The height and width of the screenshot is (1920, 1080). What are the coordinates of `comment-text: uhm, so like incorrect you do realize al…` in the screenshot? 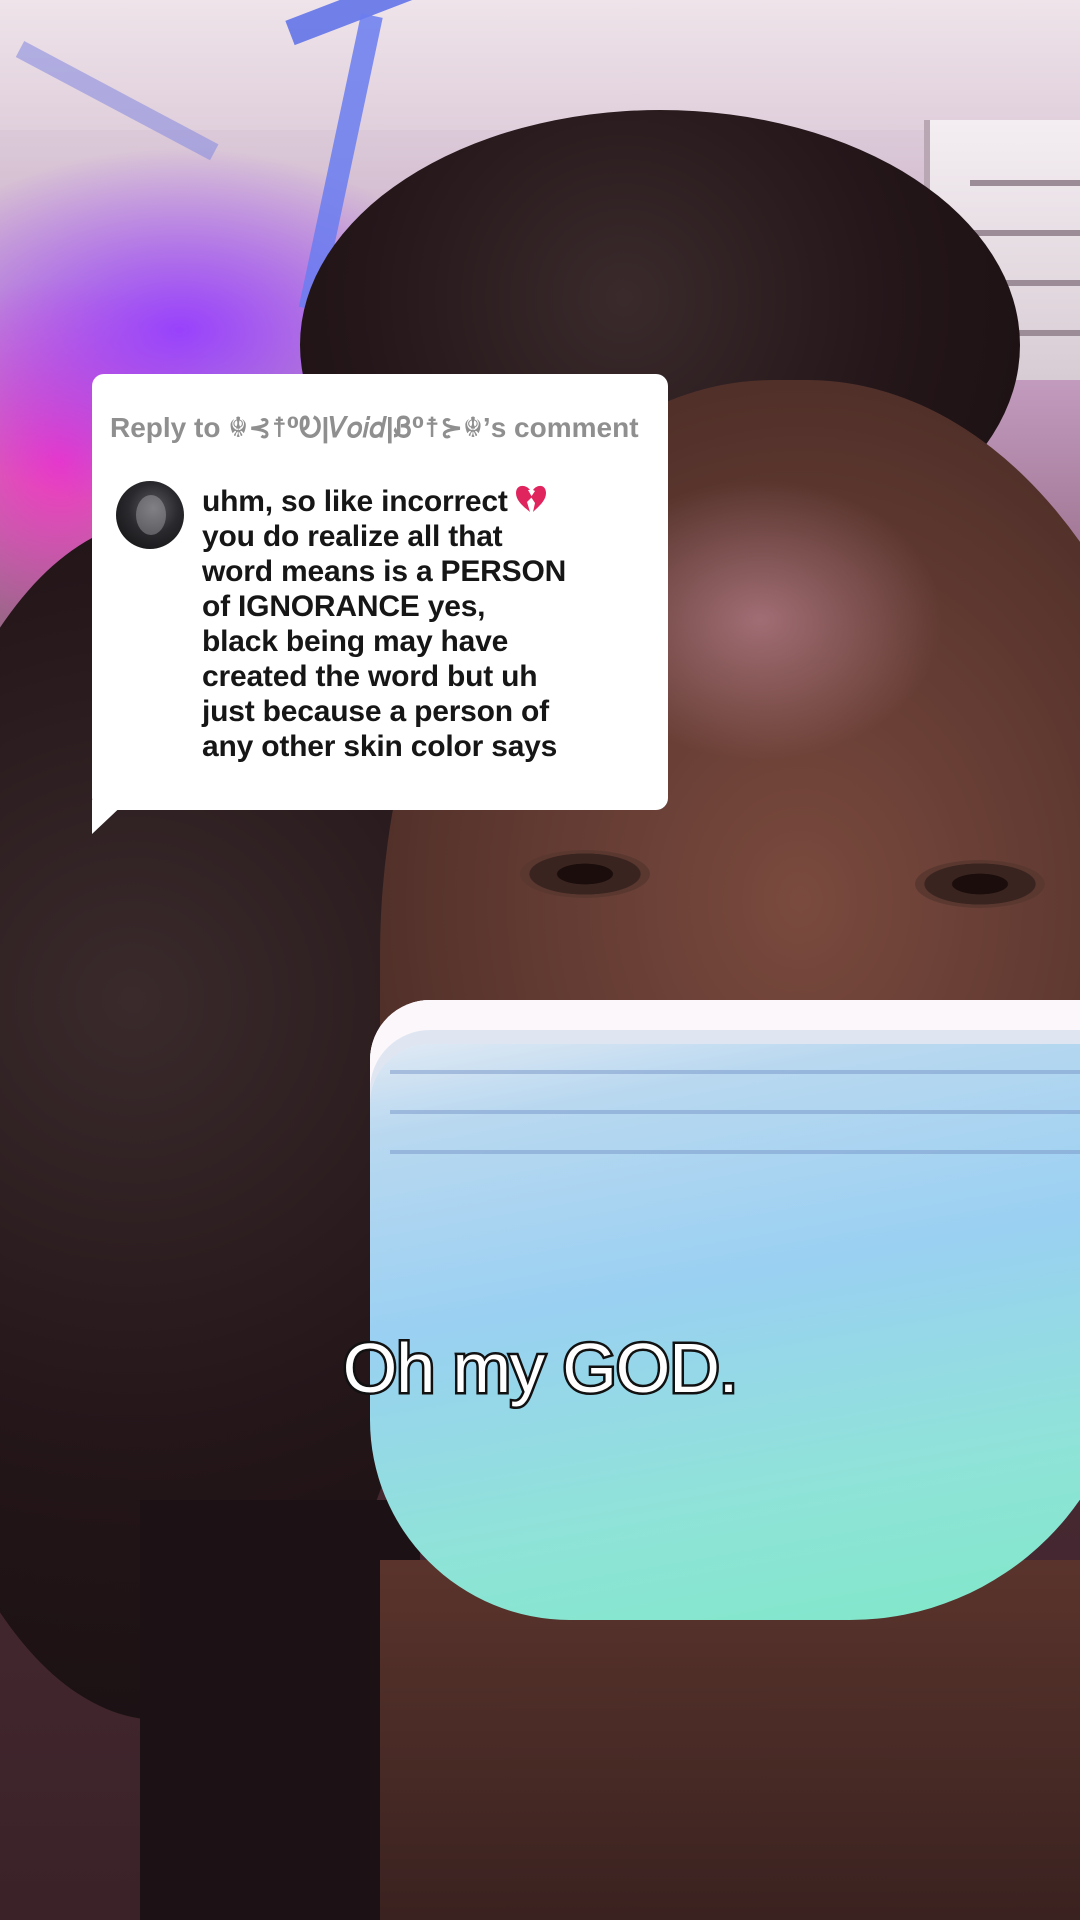 It's located at (427, 624).